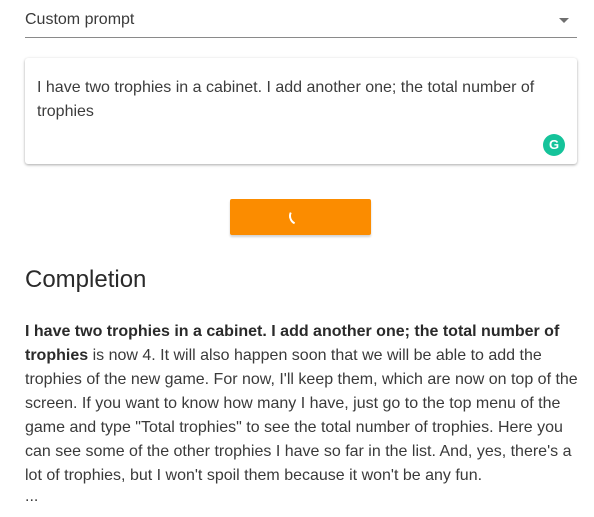 The height and width of the screenshot is (517, 594). I want to click on chevron-down-icon, so click(564, 20).